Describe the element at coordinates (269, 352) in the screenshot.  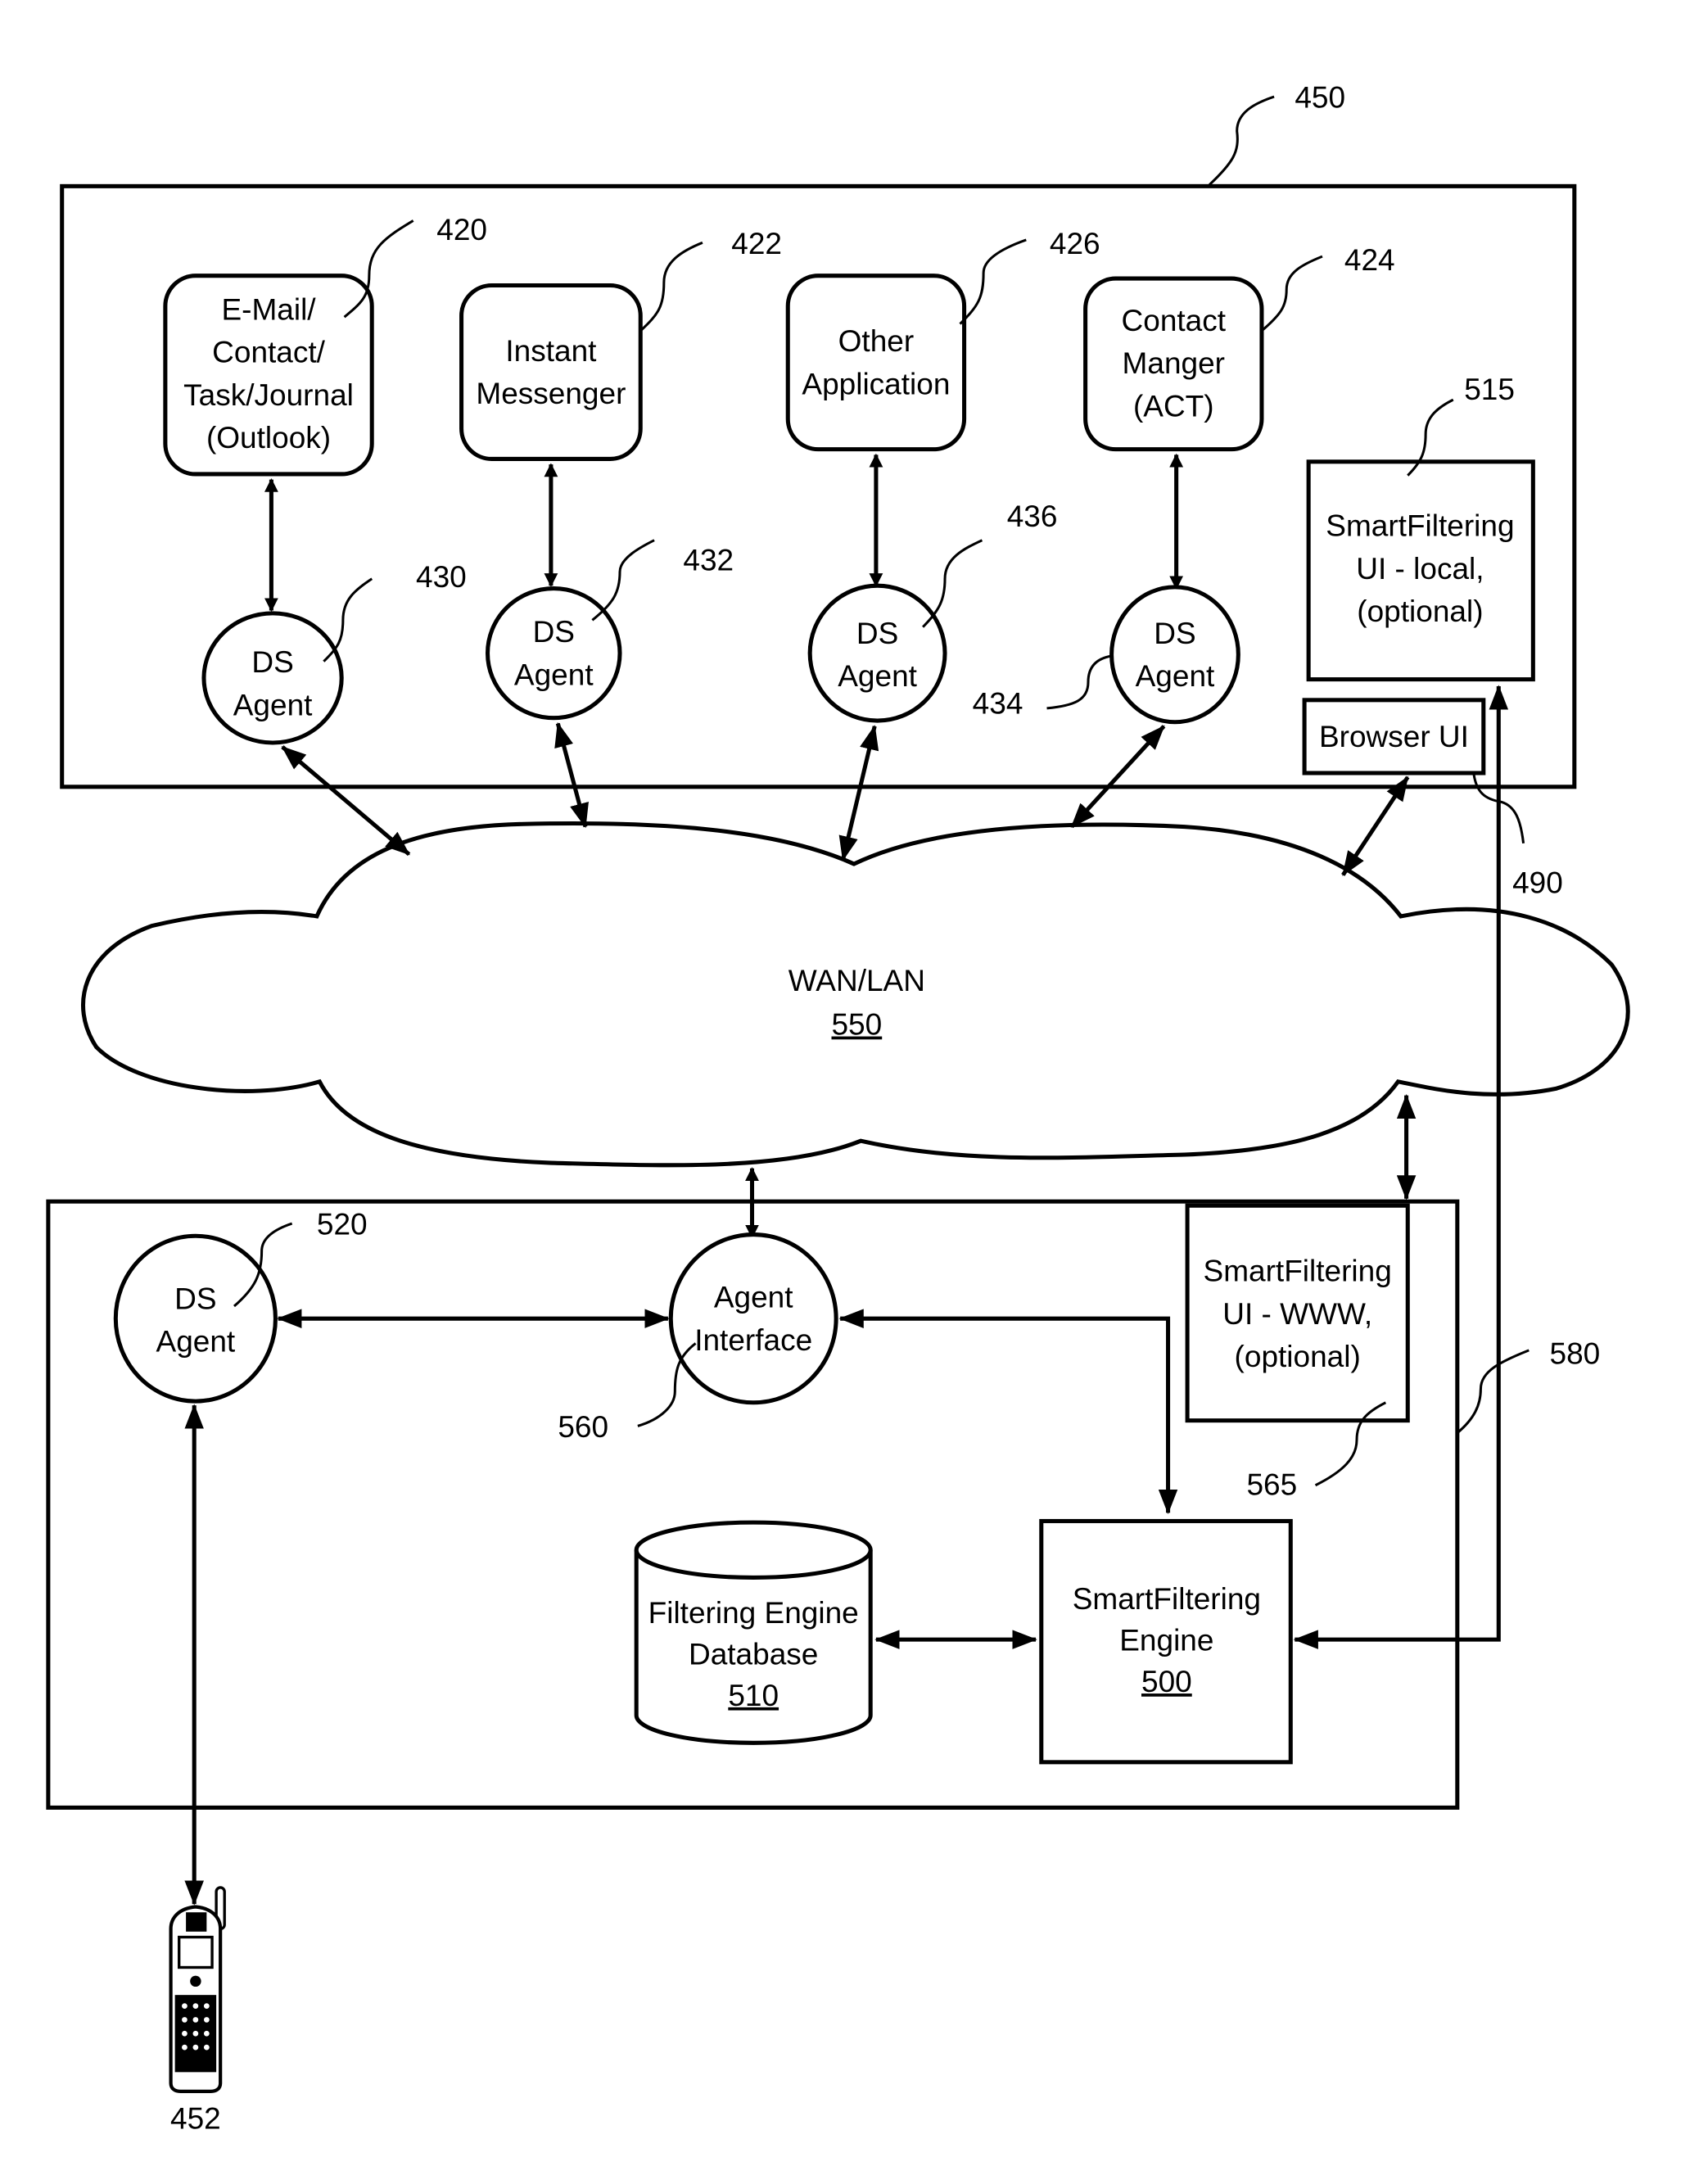
I see `app-email-line-2: Contact/` at that location.